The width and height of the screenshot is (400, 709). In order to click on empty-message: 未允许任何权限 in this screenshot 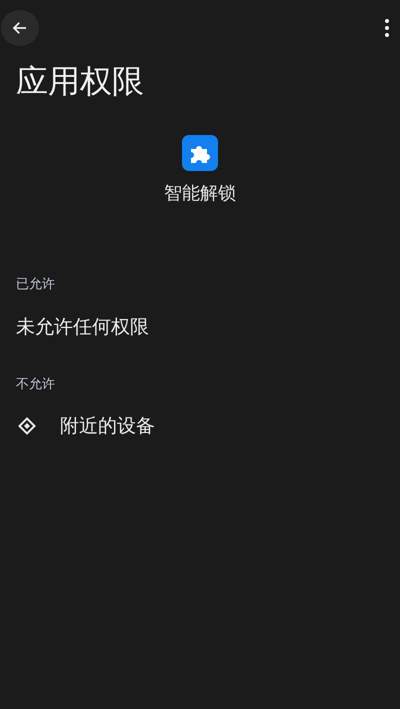, I will do `click(82, 327)`.